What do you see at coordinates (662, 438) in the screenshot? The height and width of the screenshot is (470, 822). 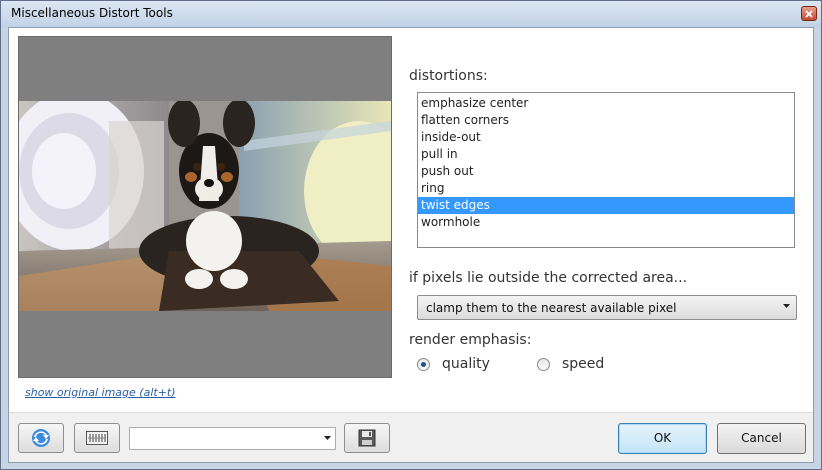 I see `ok-button: OK` at bounding box center [662, 438].